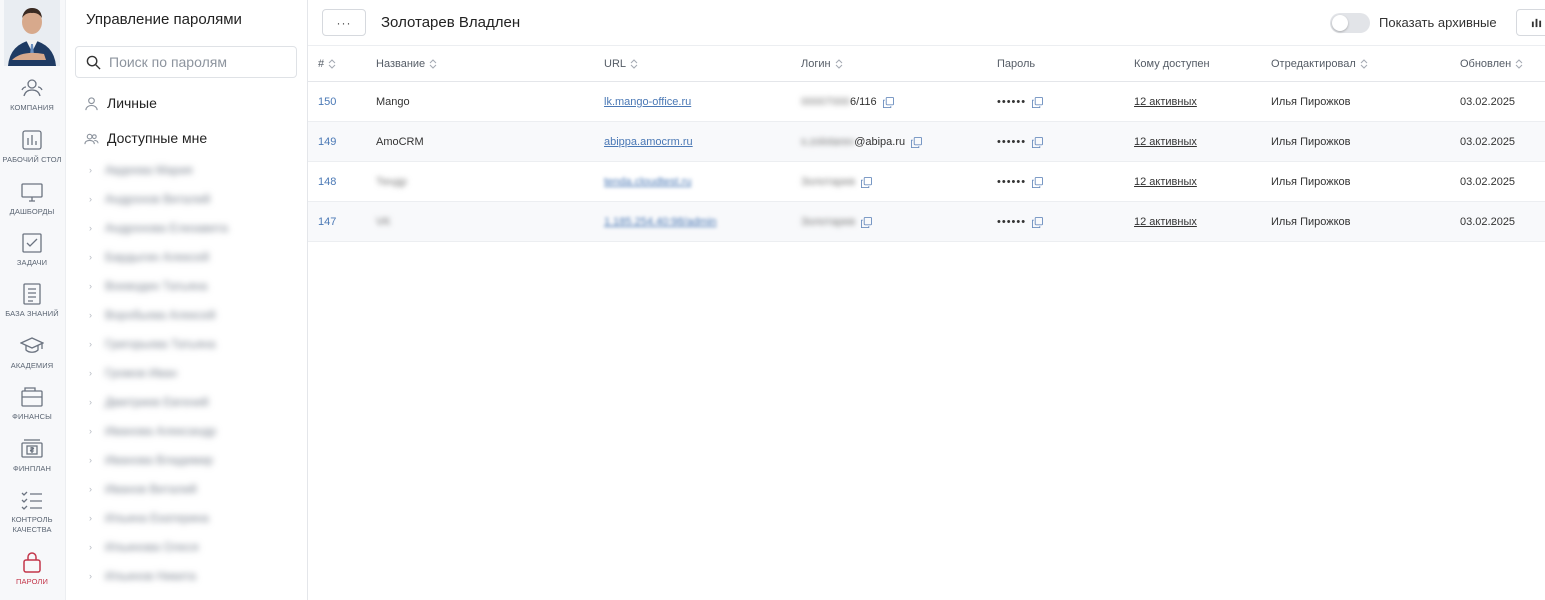  What do you see at coordinates (141, 170) in the screenshot?
I see `tree-person: › Авдеева Мария` at bounding box center [141, 170].